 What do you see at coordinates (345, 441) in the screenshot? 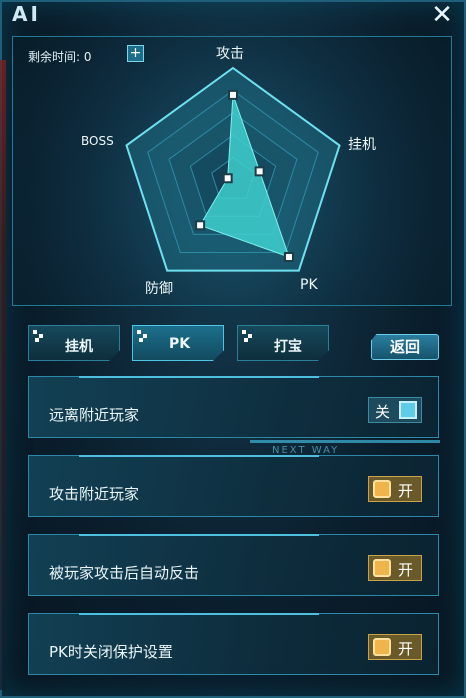
I see `decorative-line` at bounding box center [345, 441].